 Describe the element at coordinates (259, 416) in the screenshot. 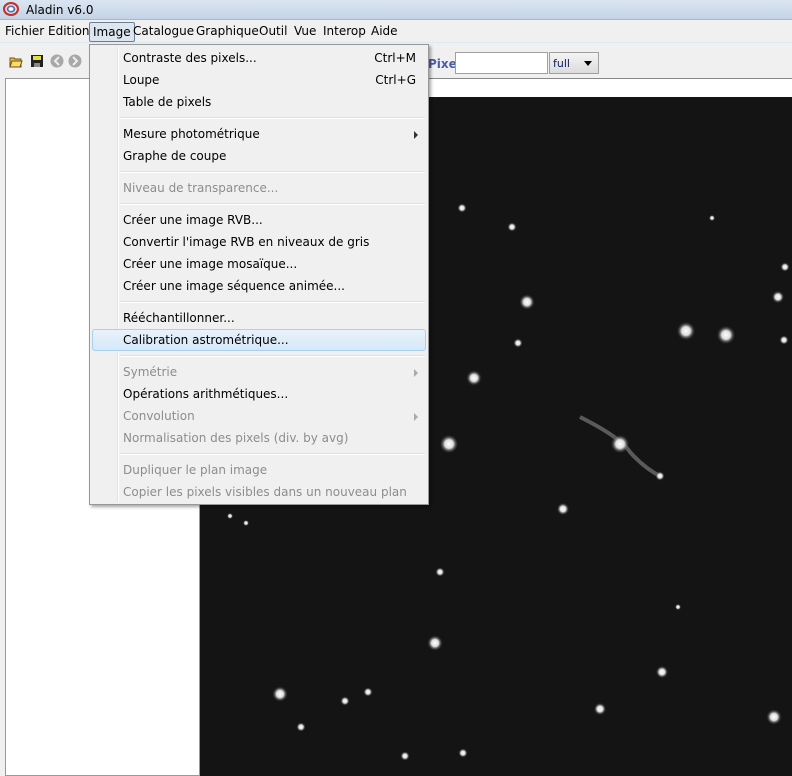

I see `menu-item: Convolution` at that location.